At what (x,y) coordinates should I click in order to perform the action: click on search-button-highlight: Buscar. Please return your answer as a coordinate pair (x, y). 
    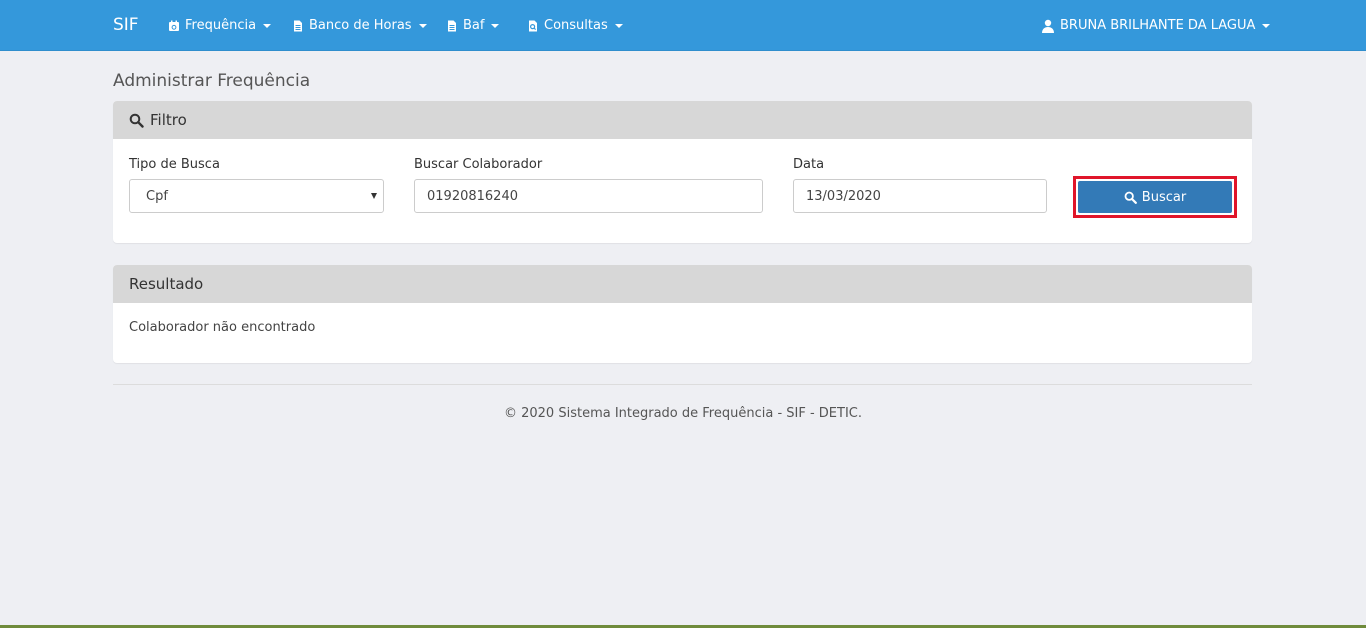
    Looking at the image, I should click on (1155, 197).